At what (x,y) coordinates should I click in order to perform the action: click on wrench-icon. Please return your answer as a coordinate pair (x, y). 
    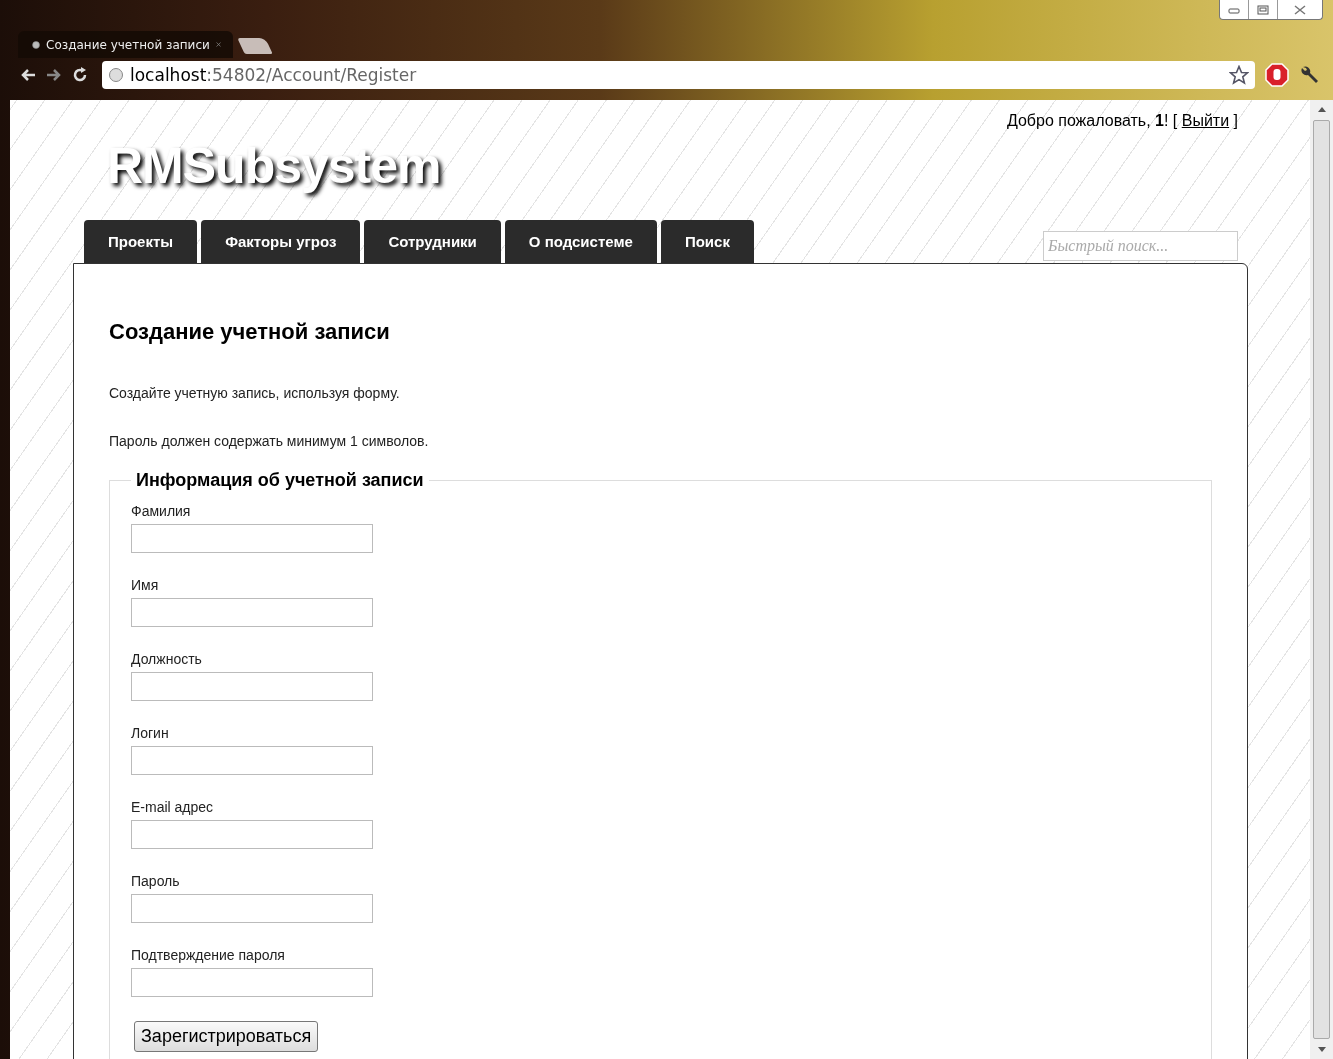
    Looking at the image, I should click on (1310, 75).